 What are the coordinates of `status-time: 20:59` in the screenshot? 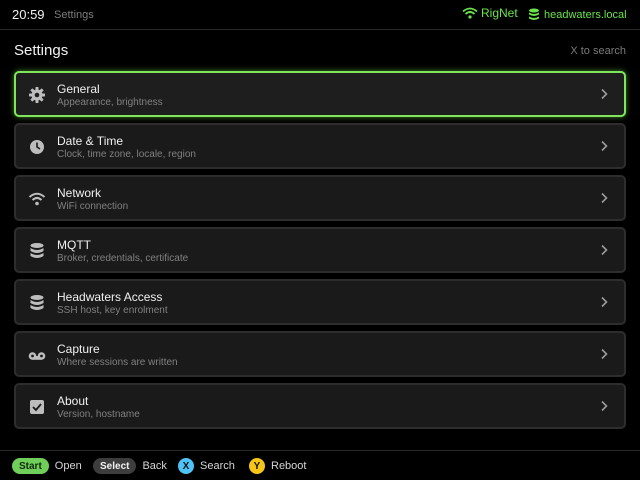 It's located at (28, 14).